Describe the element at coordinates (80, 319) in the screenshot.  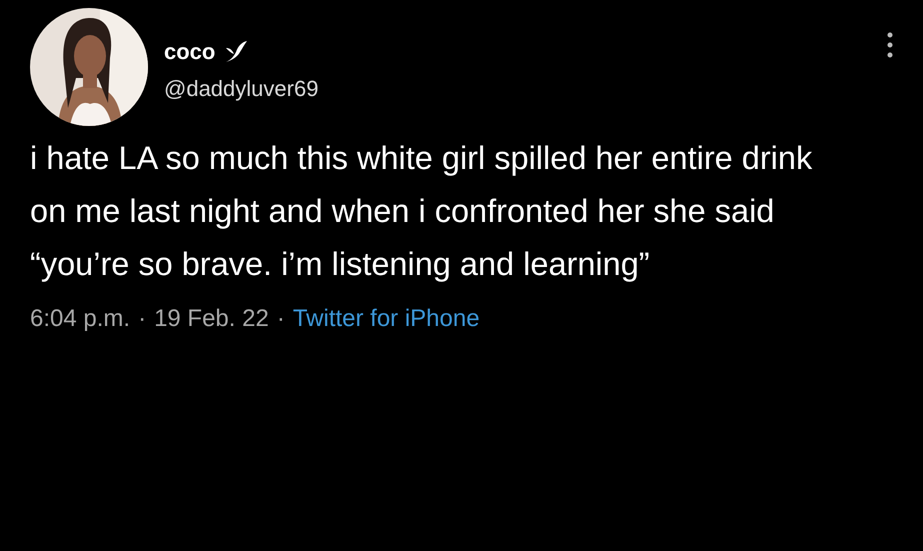
I see `timestamp: 6:04 p.m.` at that location.